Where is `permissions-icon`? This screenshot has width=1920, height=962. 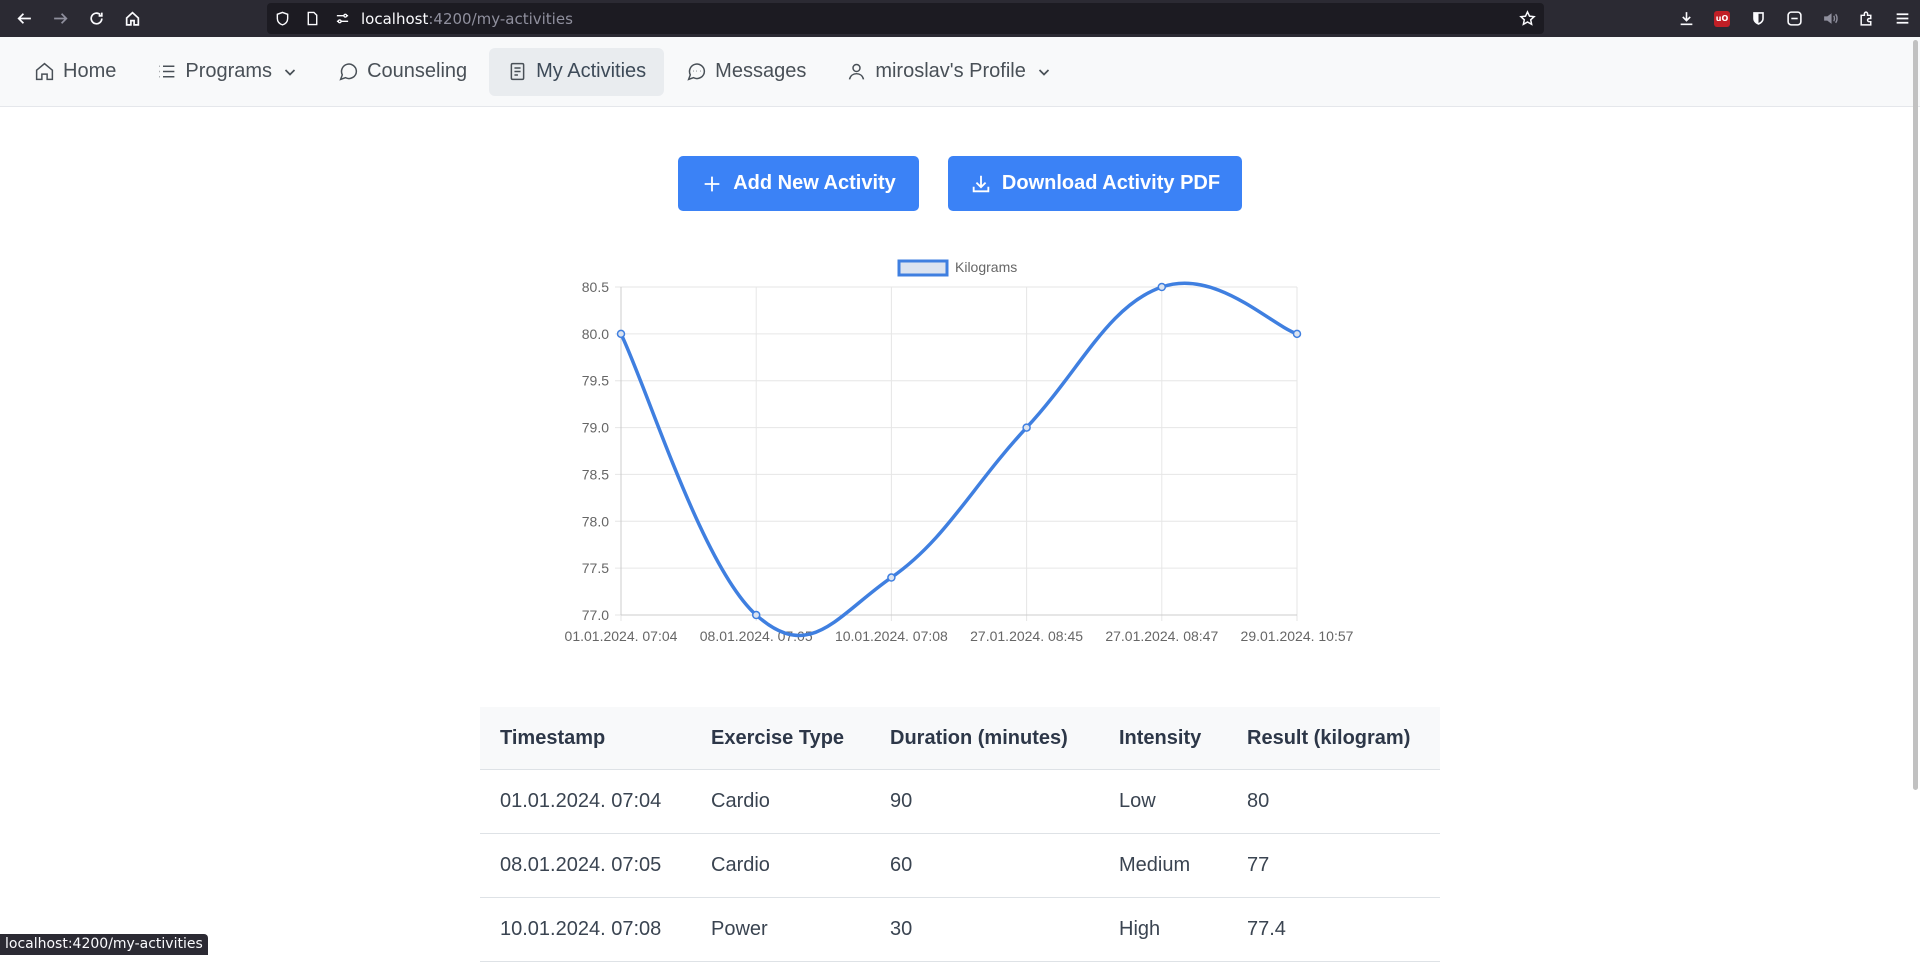
permissions-icon is located at coordinates (342, 18).